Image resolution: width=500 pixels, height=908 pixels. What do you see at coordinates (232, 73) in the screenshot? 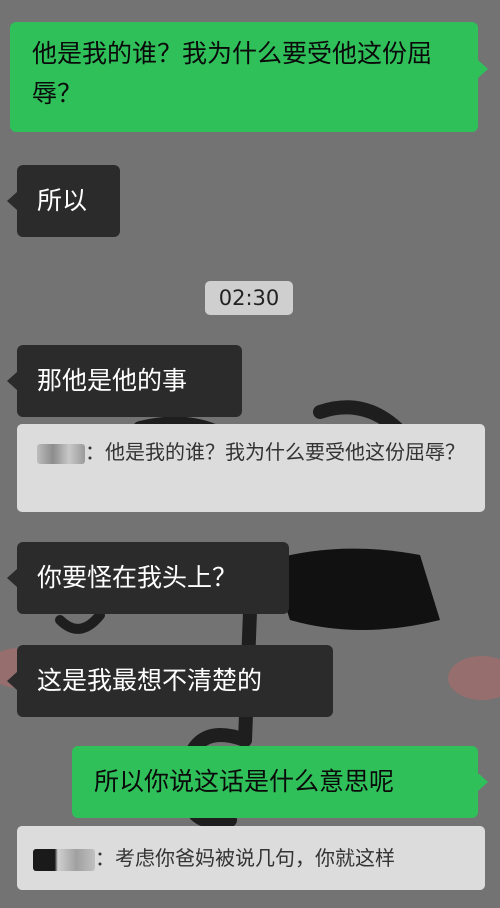
I see `message-text: 他是我的谁？我为什么要受他这份屈辱？` at bounding box center [232, 73].